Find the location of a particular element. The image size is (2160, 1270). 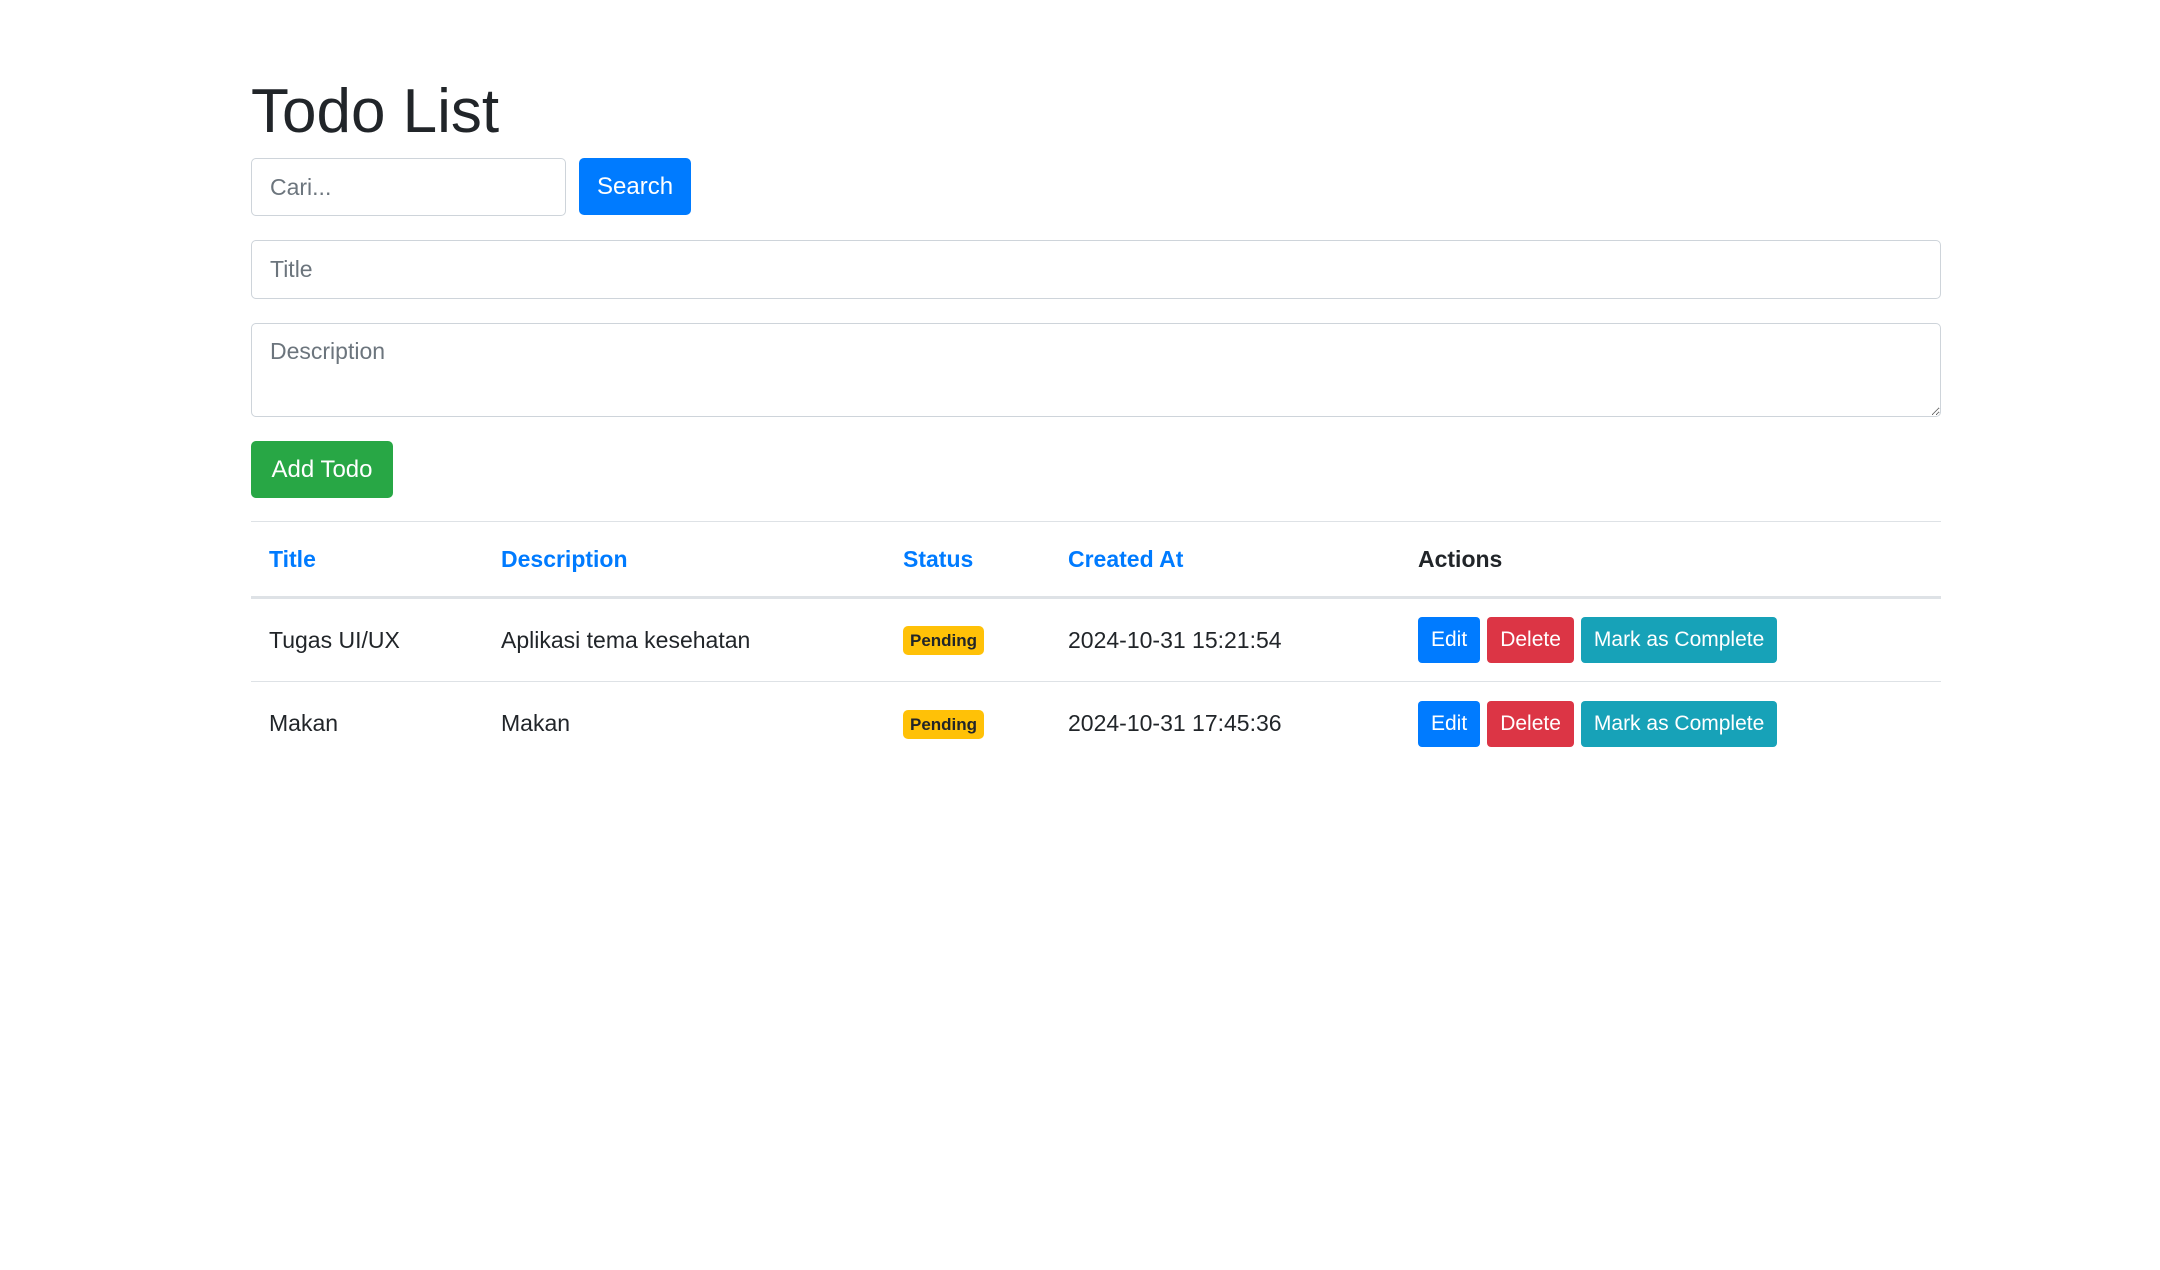

todo-title-input is located at coordinates (1096, 269).